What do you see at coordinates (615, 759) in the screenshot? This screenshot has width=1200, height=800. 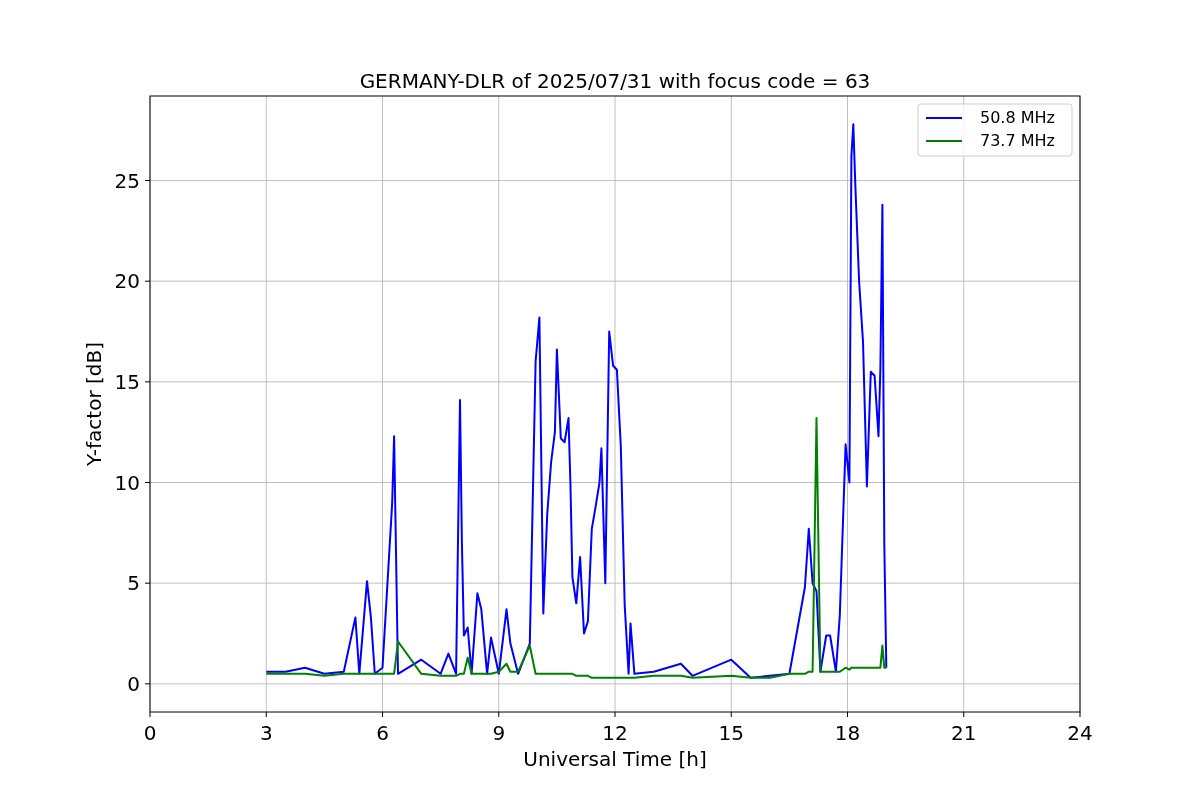 I see `x-axis-label: Universal Time [h]` at bounding box center [615, 759].